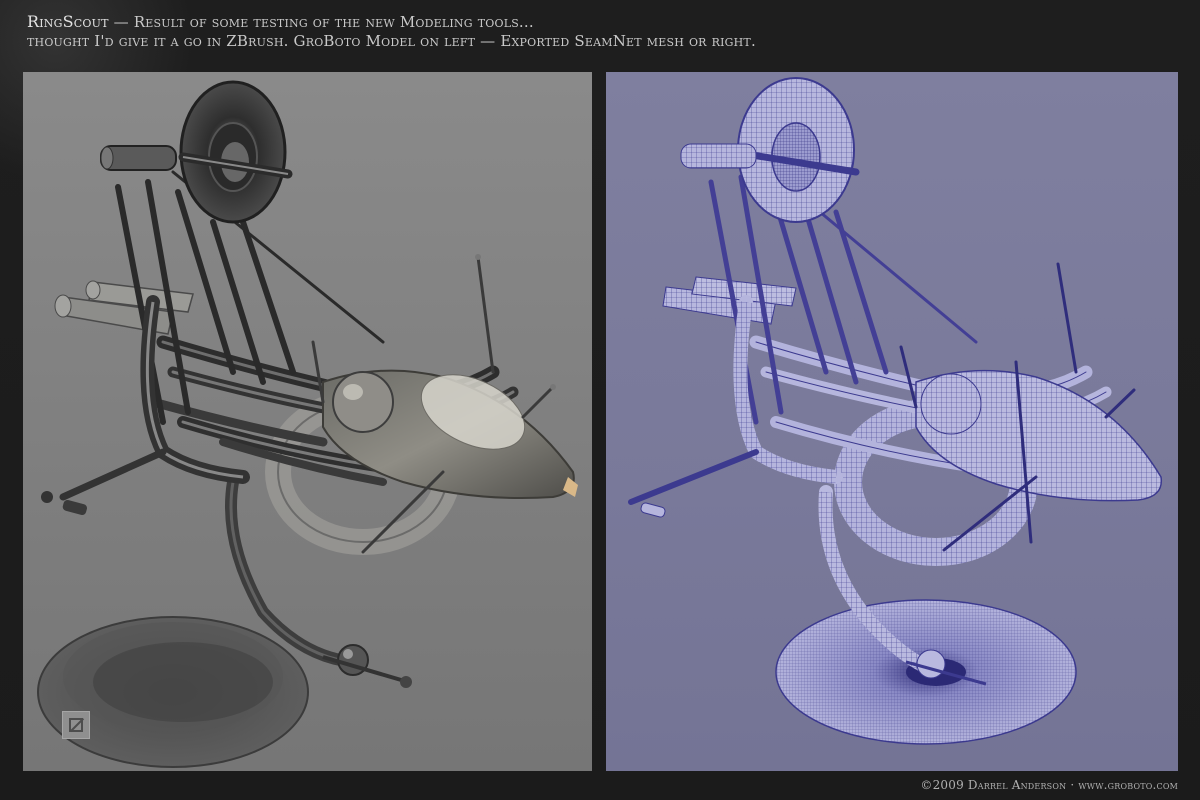  I want to click on copyright-footer: ©2009 Darrel Anderson · www.groboto.com, so click(1049, 785).